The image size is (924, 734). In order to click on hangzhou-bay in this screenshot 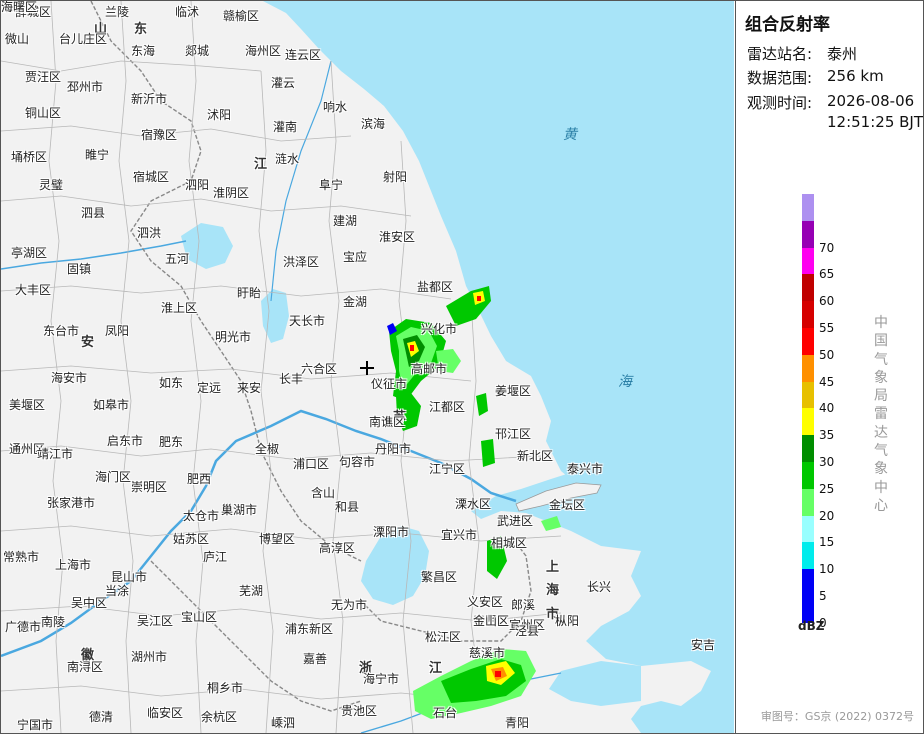, I will do `click(595, 683)`.